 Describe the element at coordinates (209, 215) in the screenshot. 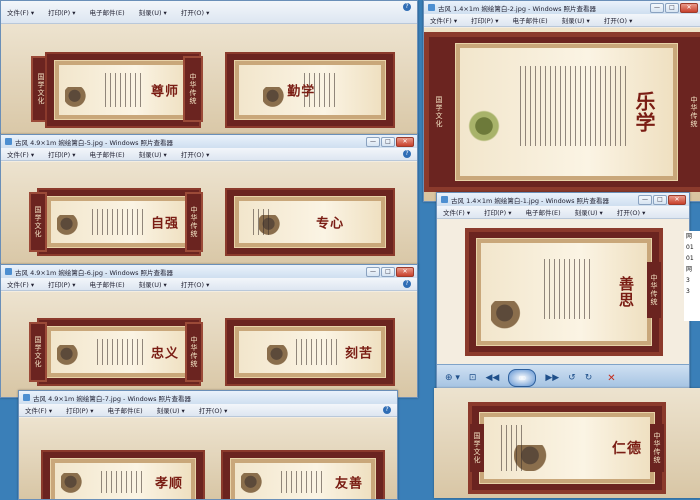

I see `image-area: 自强 国学文化 专心 中华传统` at that location.